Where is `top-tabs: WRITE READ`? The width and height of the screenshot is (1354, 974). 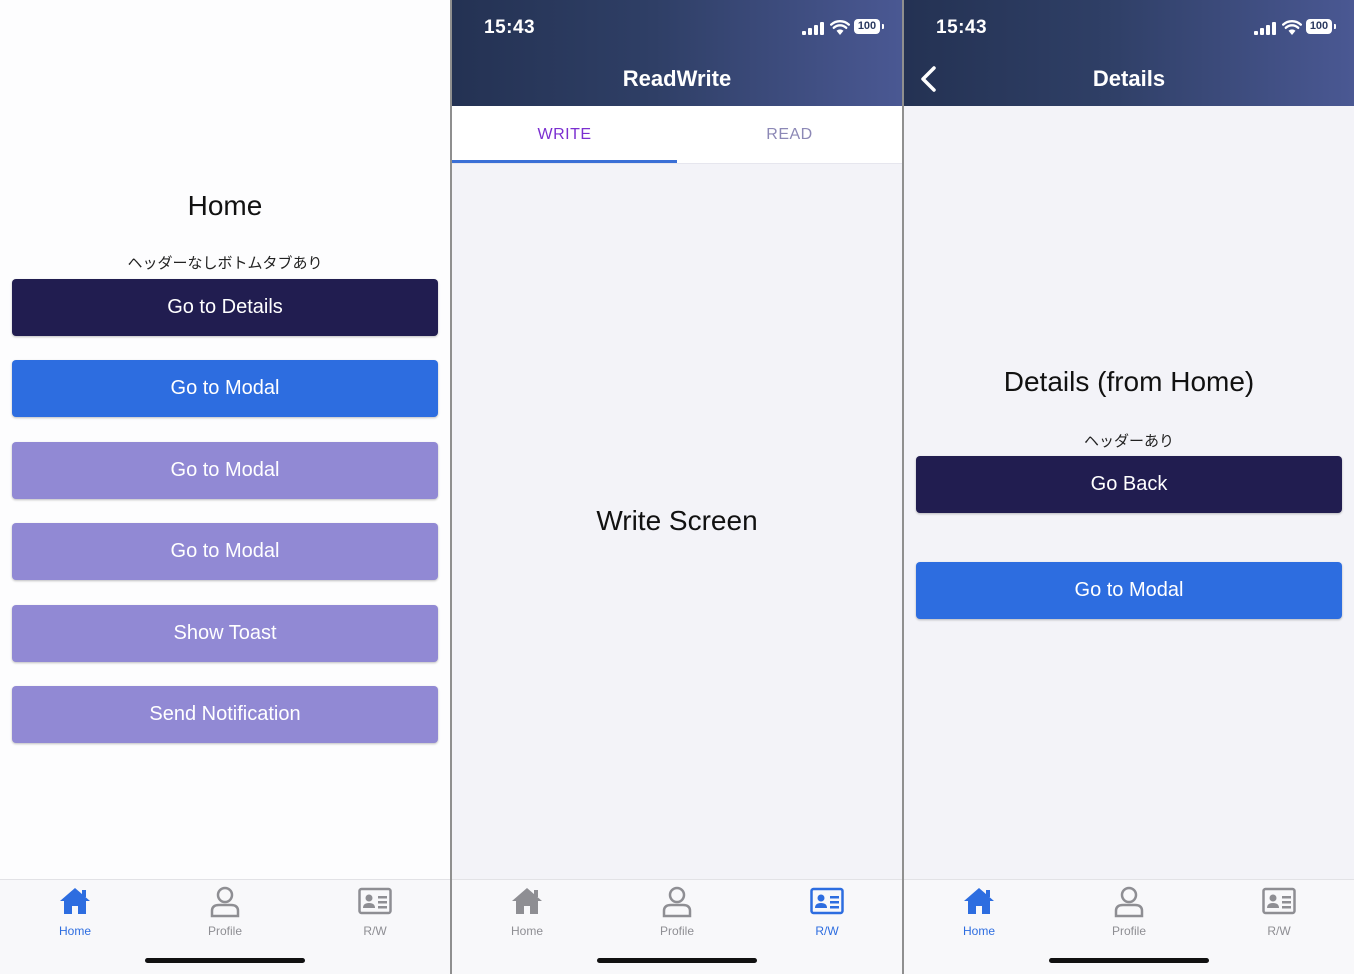
top-tabs: WRITE READ is located at coordinates (677, 135).